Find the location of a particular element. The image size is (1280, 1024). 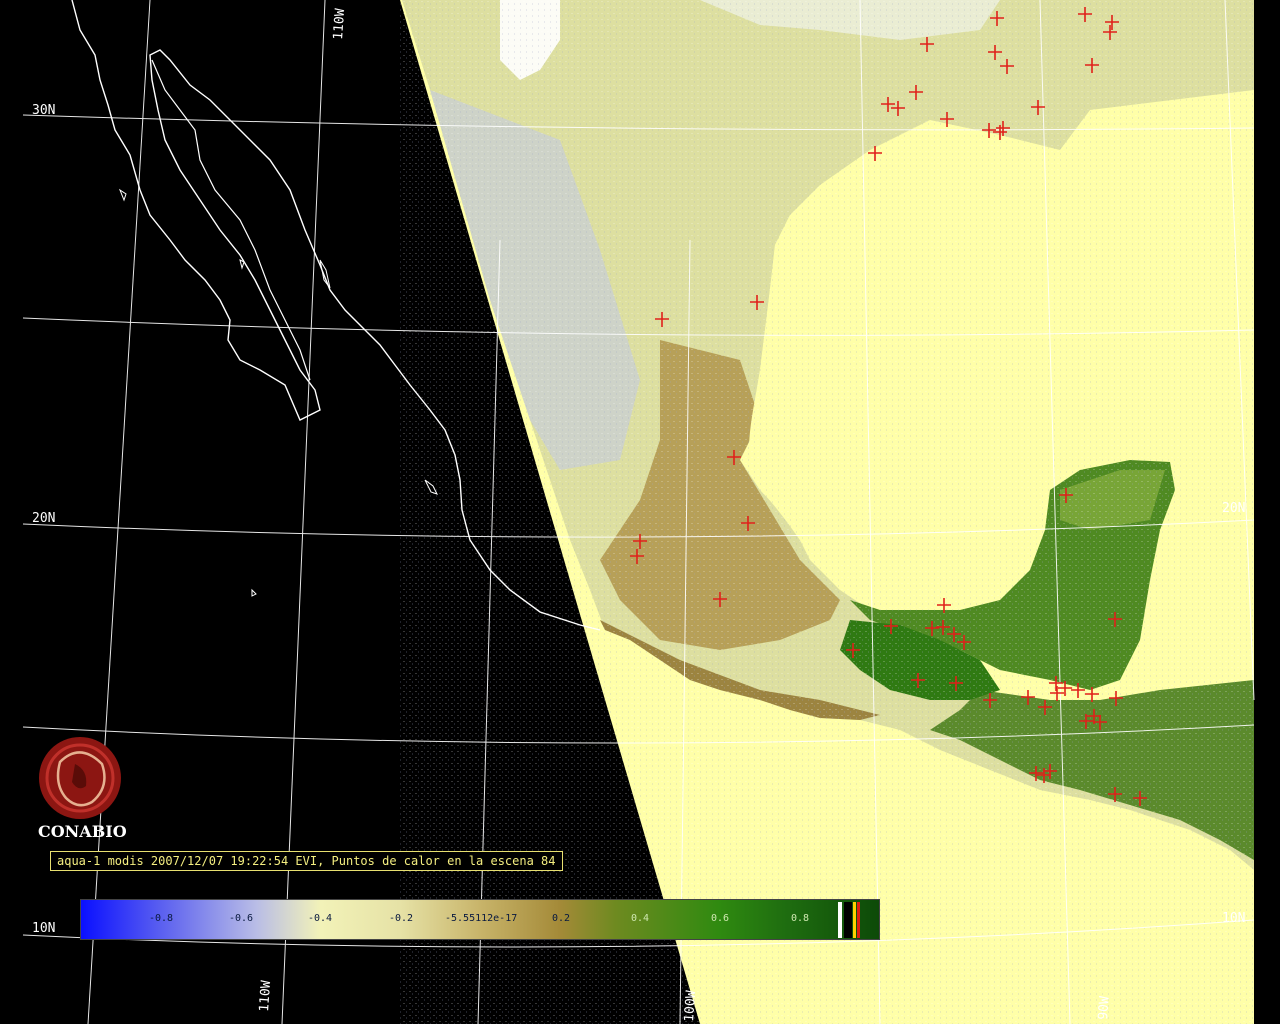

lon-label-bottom-90w: 90W is located at coordinates (1104, 1008).